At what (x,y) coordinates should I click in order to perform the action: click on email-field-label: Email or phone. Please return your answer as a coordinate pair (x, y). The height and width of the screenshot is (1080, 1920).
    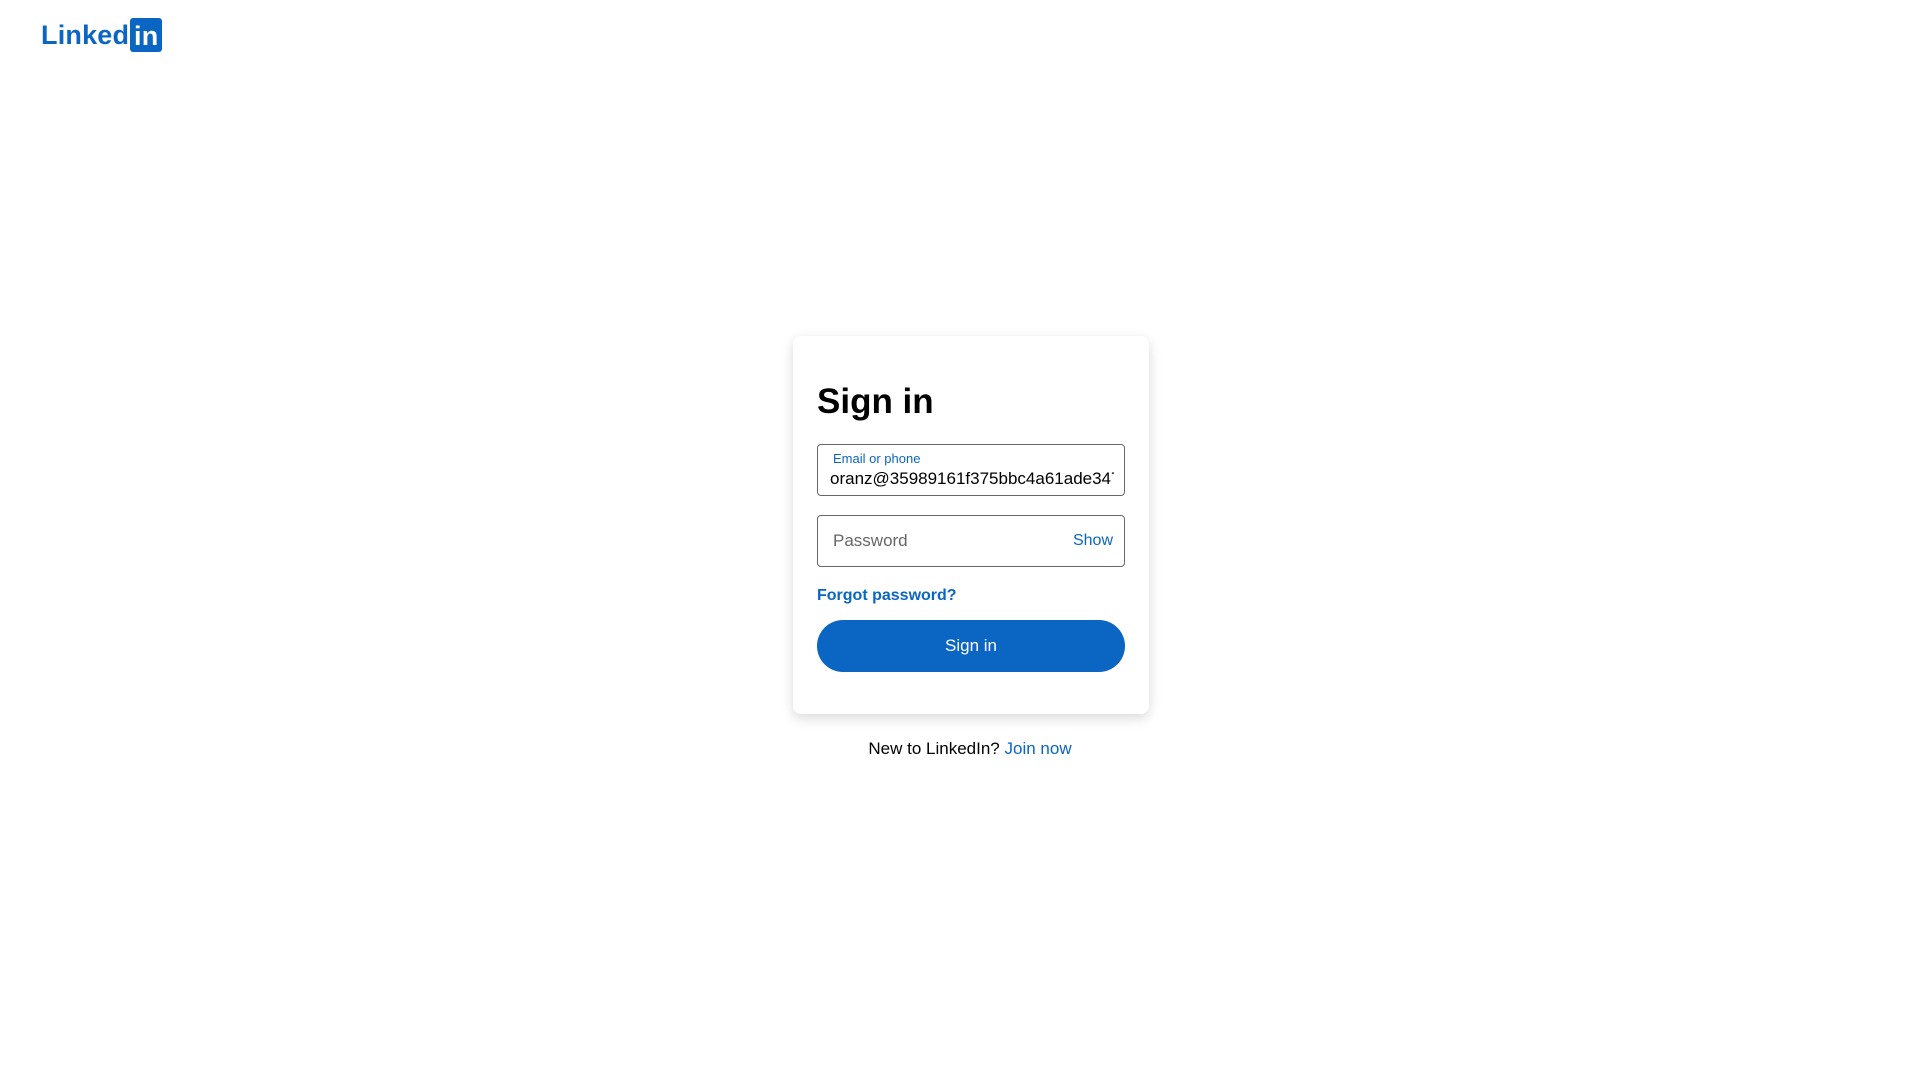
    Looking at the image, I should click on (877, 458).